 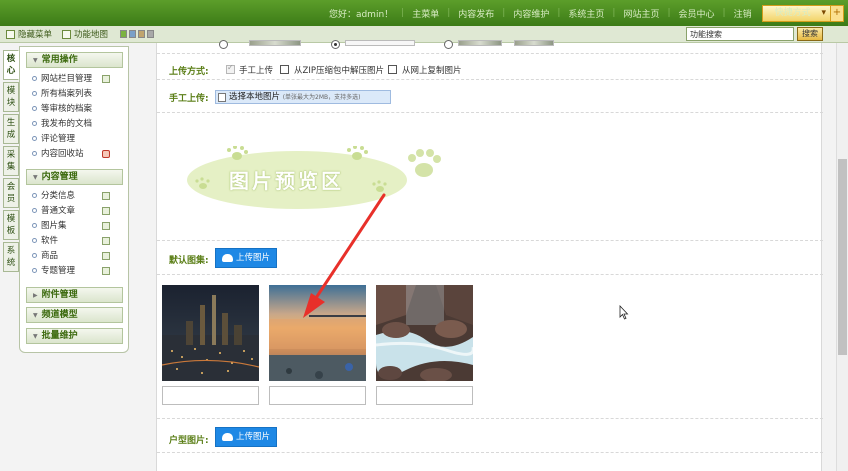 What do you see at coordinates (11, 225) in the screenshot?
I see `tab-templates: 模板` at bounding box center [11, 225].